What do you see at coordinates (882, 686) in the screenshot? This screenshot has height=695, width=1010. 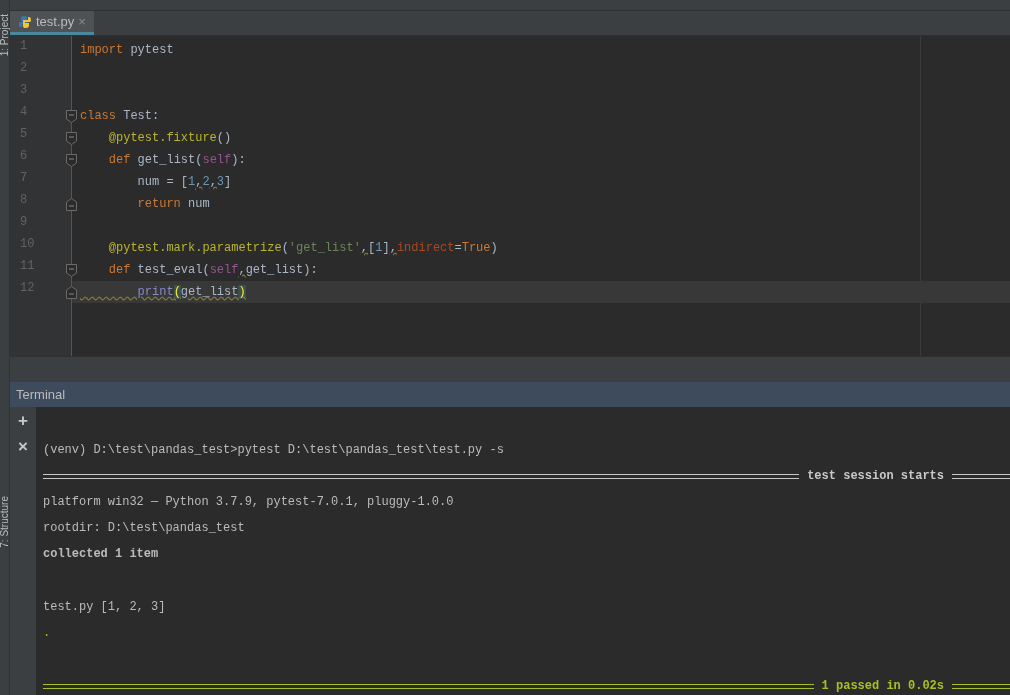 I see `section-heading: 1 passed in 0.02s` at bounding box center [882, 686].